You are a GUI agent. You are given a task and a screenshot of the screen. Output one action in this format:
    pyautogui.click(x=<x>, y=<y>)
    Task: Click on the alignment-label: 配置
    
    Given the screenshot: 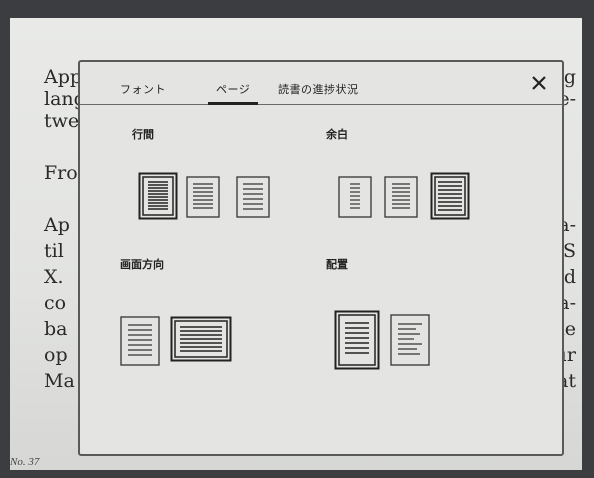 What is the action you would take?
    pyautogui.click(x=337, y=264)
    